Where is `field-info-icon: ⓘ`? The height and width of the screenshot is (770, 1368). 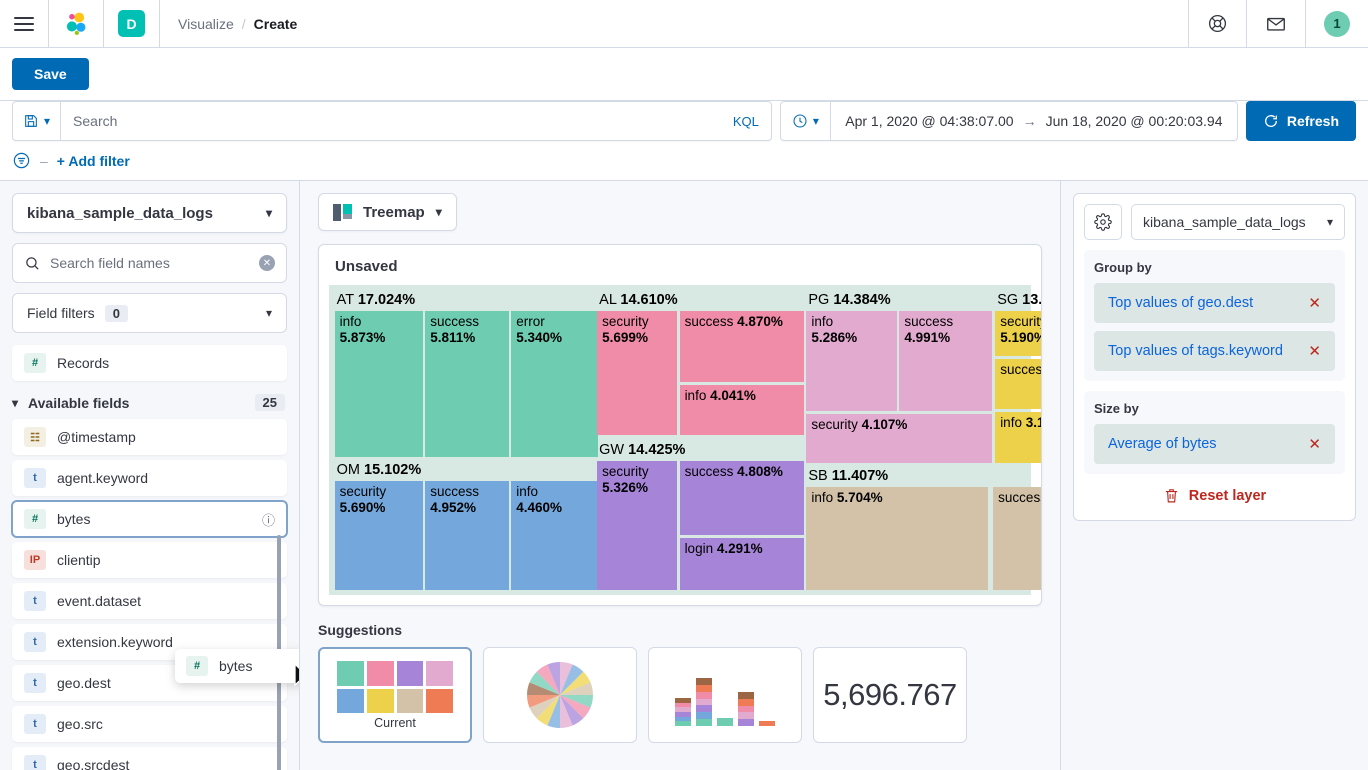
field-info-icon: ⓘ is located at coordinates (268, 519).